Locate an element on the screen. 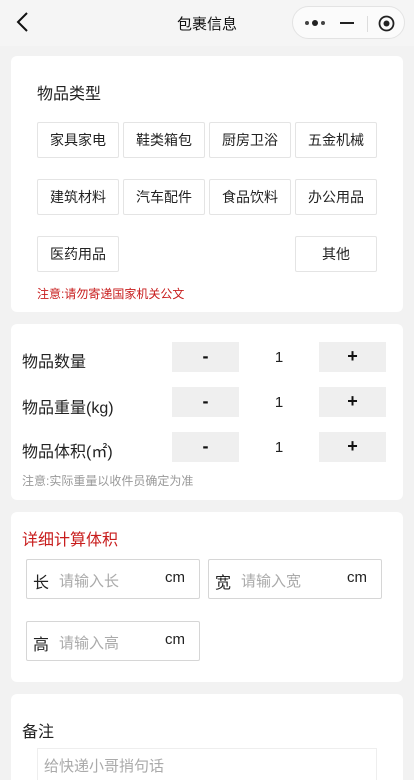 The image size is (414, 780). capsule-divider is located at coordinates (367, 24).